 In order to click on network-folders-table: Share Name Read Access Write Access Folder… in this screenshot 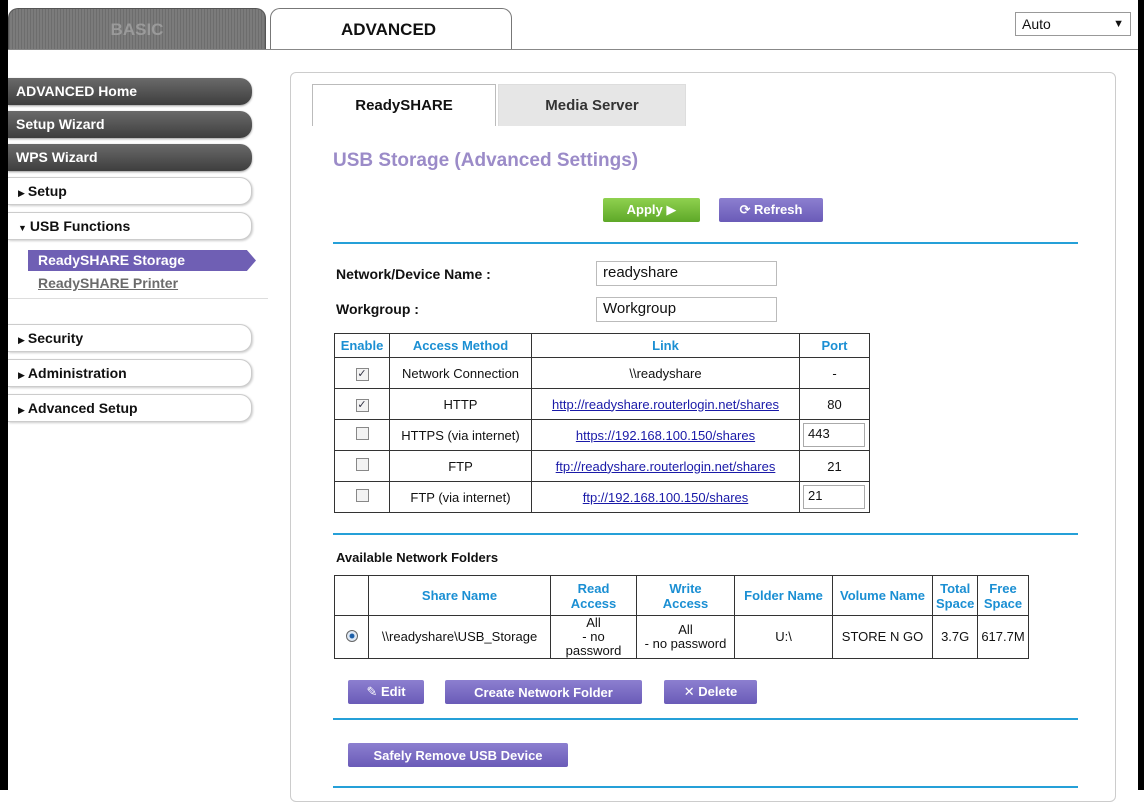, I will do `click(681, 617)`.